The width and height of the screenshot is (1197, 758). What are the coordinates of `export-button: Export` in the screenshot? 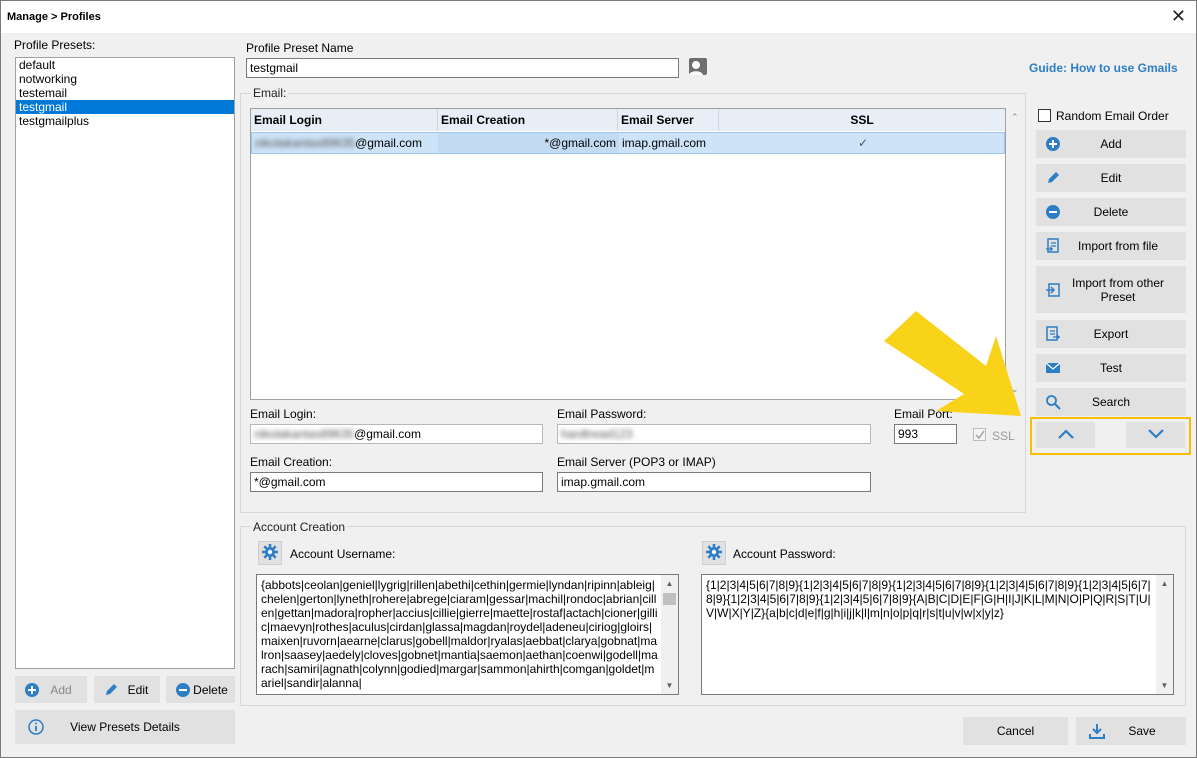 It's located at (1111, 334).